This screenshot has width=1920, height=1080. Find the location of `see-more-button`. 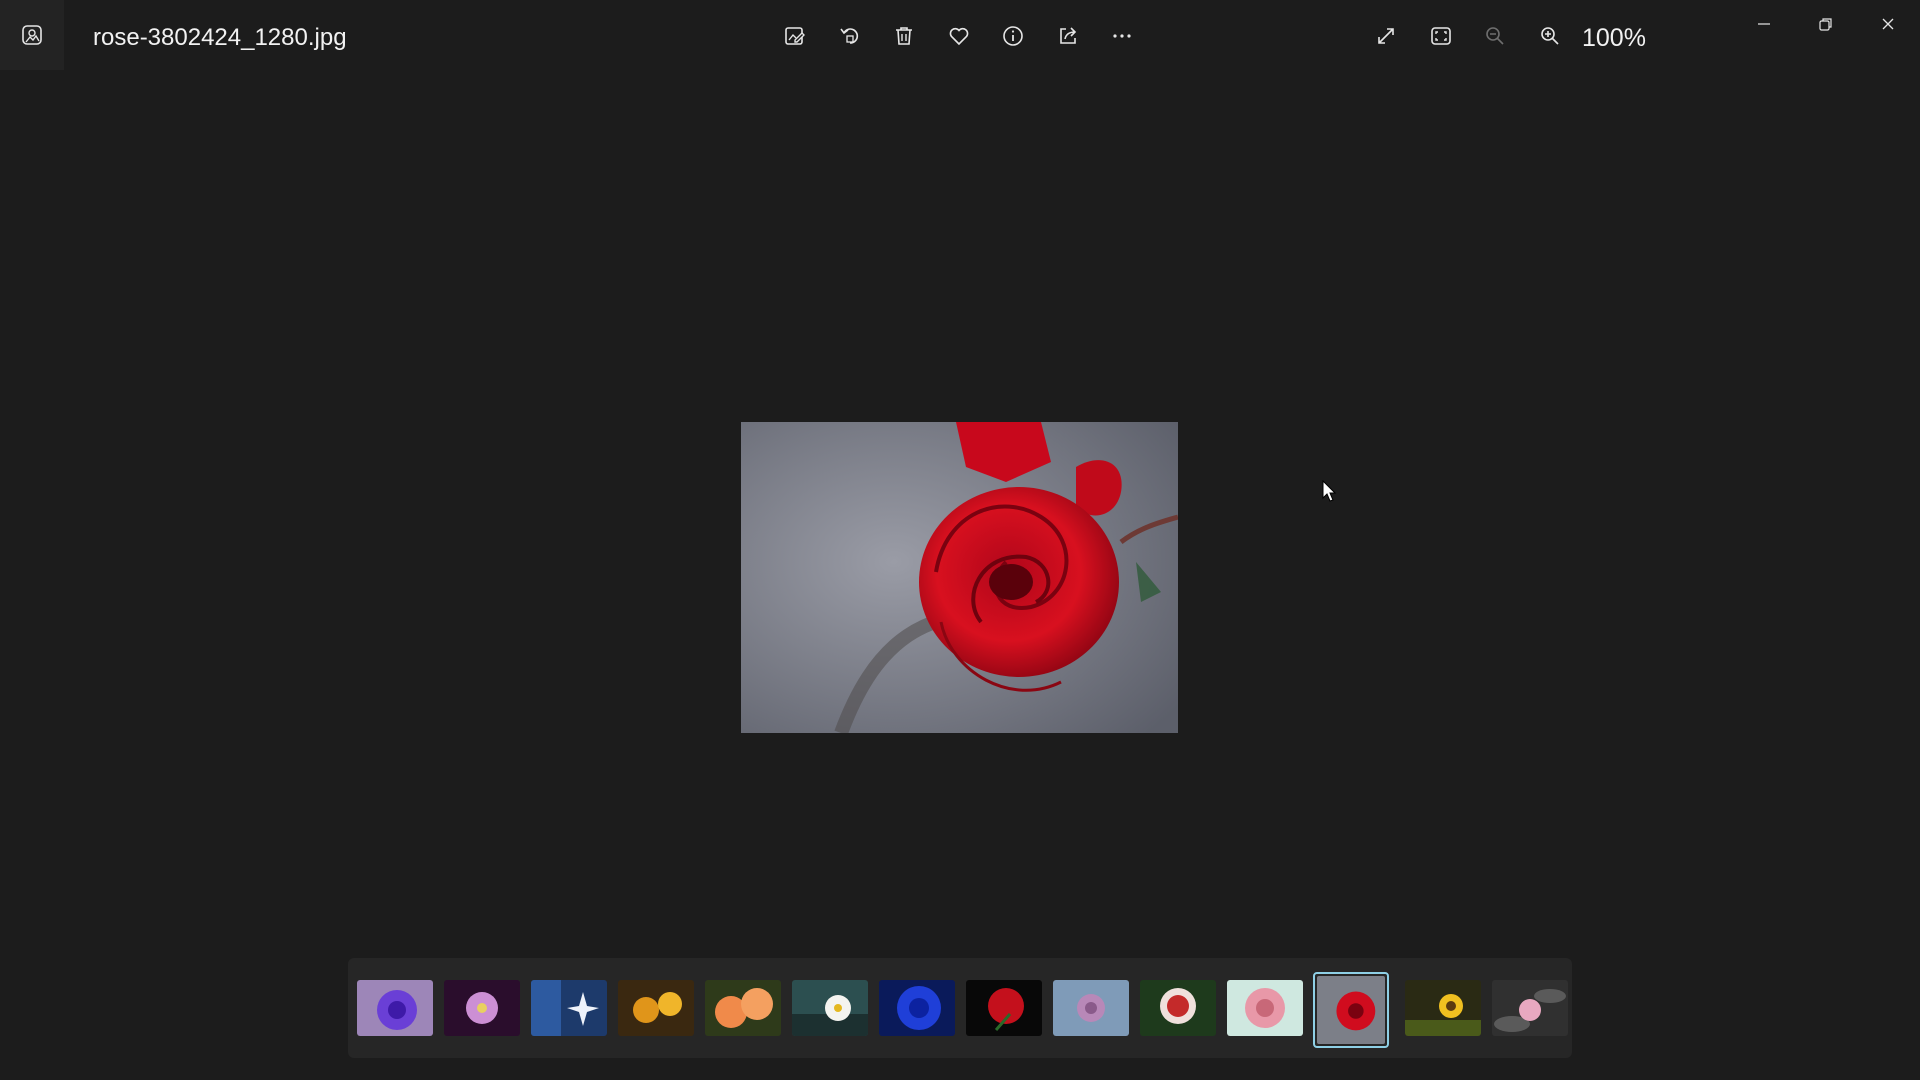

see-more-button is located at coordinates (1122, 36).